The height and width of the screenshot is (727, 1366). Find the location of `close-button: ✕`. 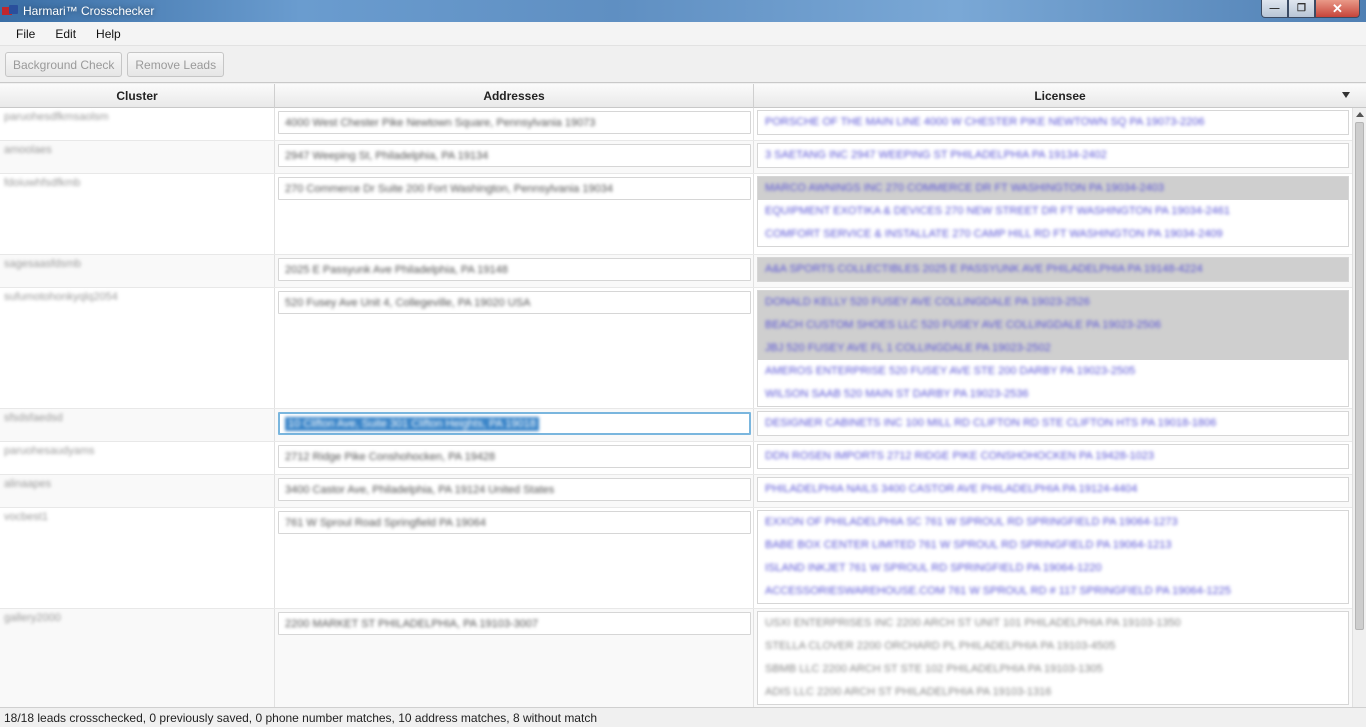

close-button: ✕ is located at coordinates (1337, 9).